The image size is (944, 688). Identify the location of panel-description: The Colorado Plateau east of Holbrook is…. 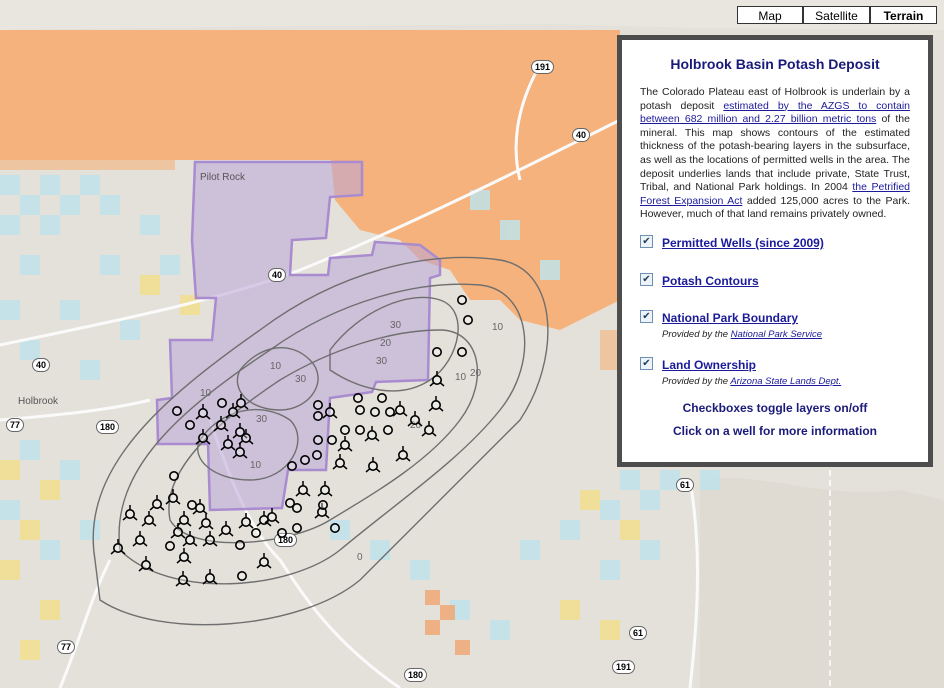
(775, 154).